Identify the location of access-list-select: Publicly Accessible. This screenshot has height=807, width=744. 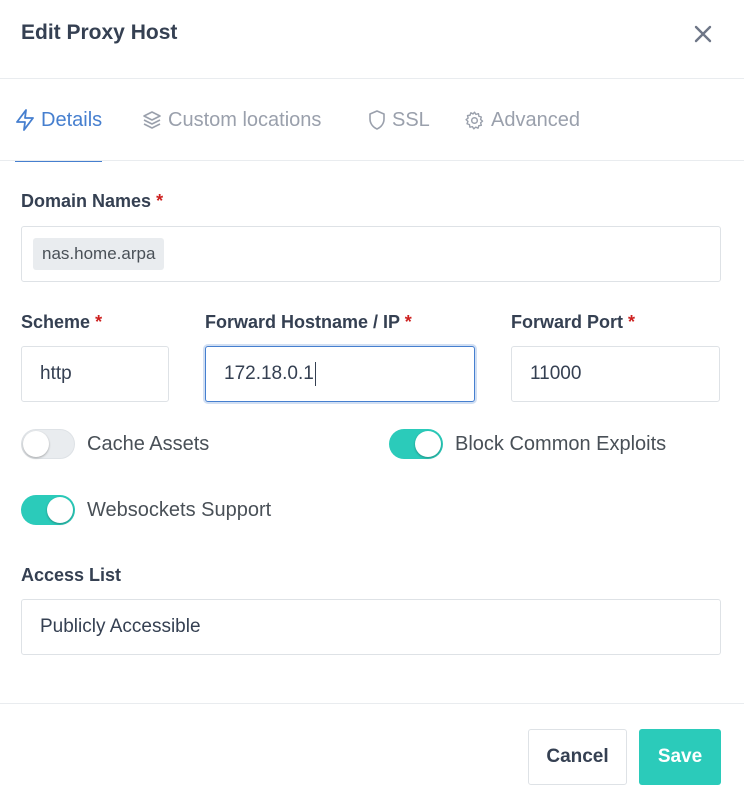
(371, 627).